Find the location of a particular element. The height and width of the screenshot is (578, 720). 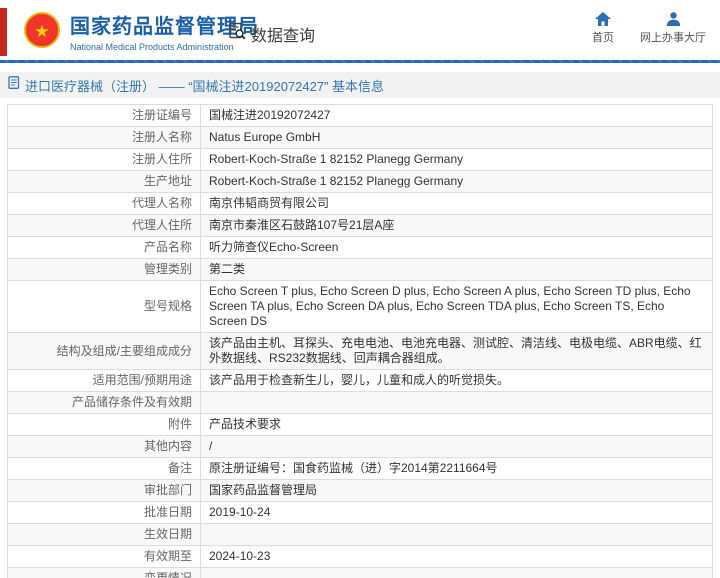

table-row: 备注 原注册证编号：国食药监械（进）字2014第2211664号 is located at coordinates (360, 468).